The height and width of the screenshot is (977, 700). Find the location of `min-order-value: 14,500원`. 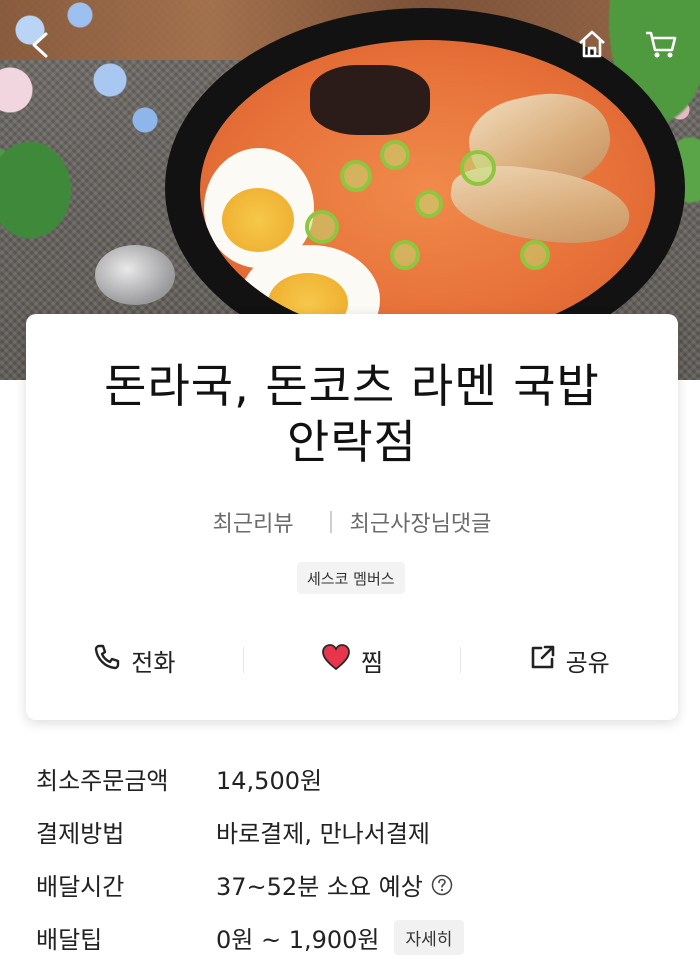

min-order-value: 14,500원 is located at coordinates (269, 781).